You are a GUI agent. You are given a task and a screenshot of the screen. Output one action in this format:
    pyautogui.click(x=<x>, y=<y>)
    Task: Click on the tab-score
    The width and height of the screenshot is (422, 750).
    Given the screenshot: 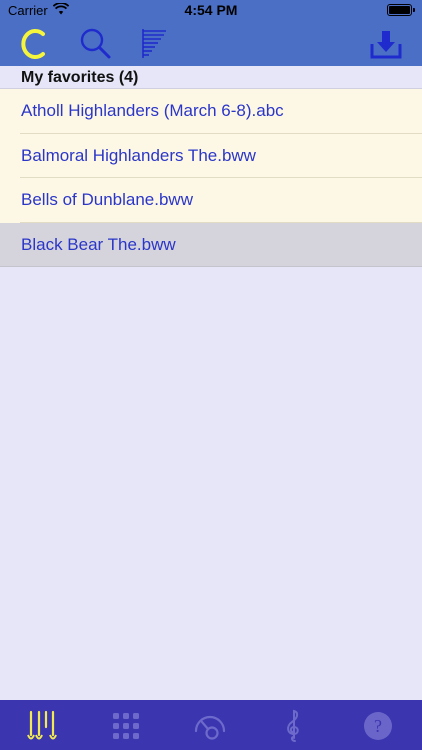 What is the action you would take?
    pyautogui.click(x=294, y=726)
    